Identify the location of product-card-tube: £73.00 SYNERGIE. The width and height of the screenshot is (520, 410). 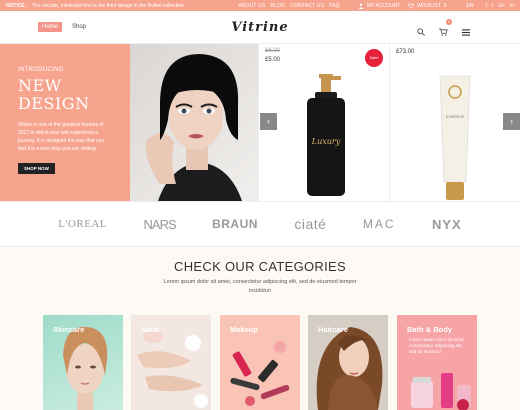
(454, 122).